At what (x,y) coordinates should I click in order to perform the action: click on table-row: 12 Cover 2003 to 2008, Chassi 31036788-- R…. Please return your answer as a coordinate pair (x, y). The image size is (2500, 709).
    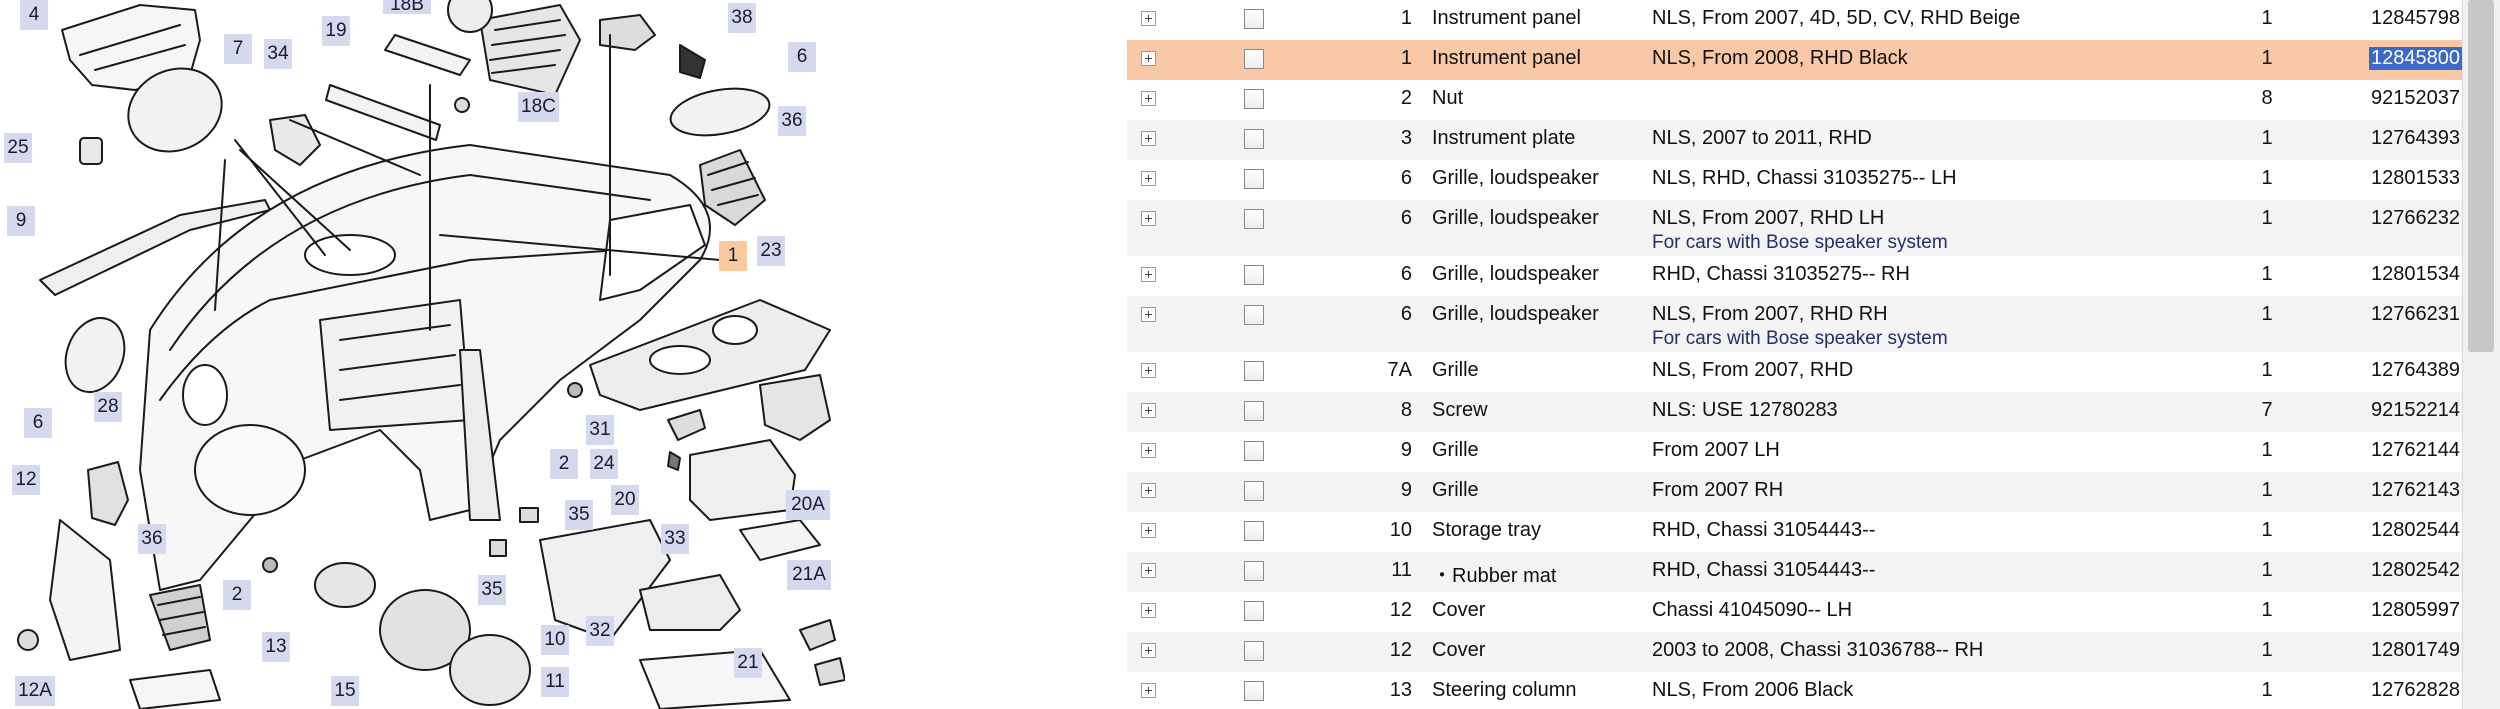
    Looking at the image, I should click on (1794, 652).